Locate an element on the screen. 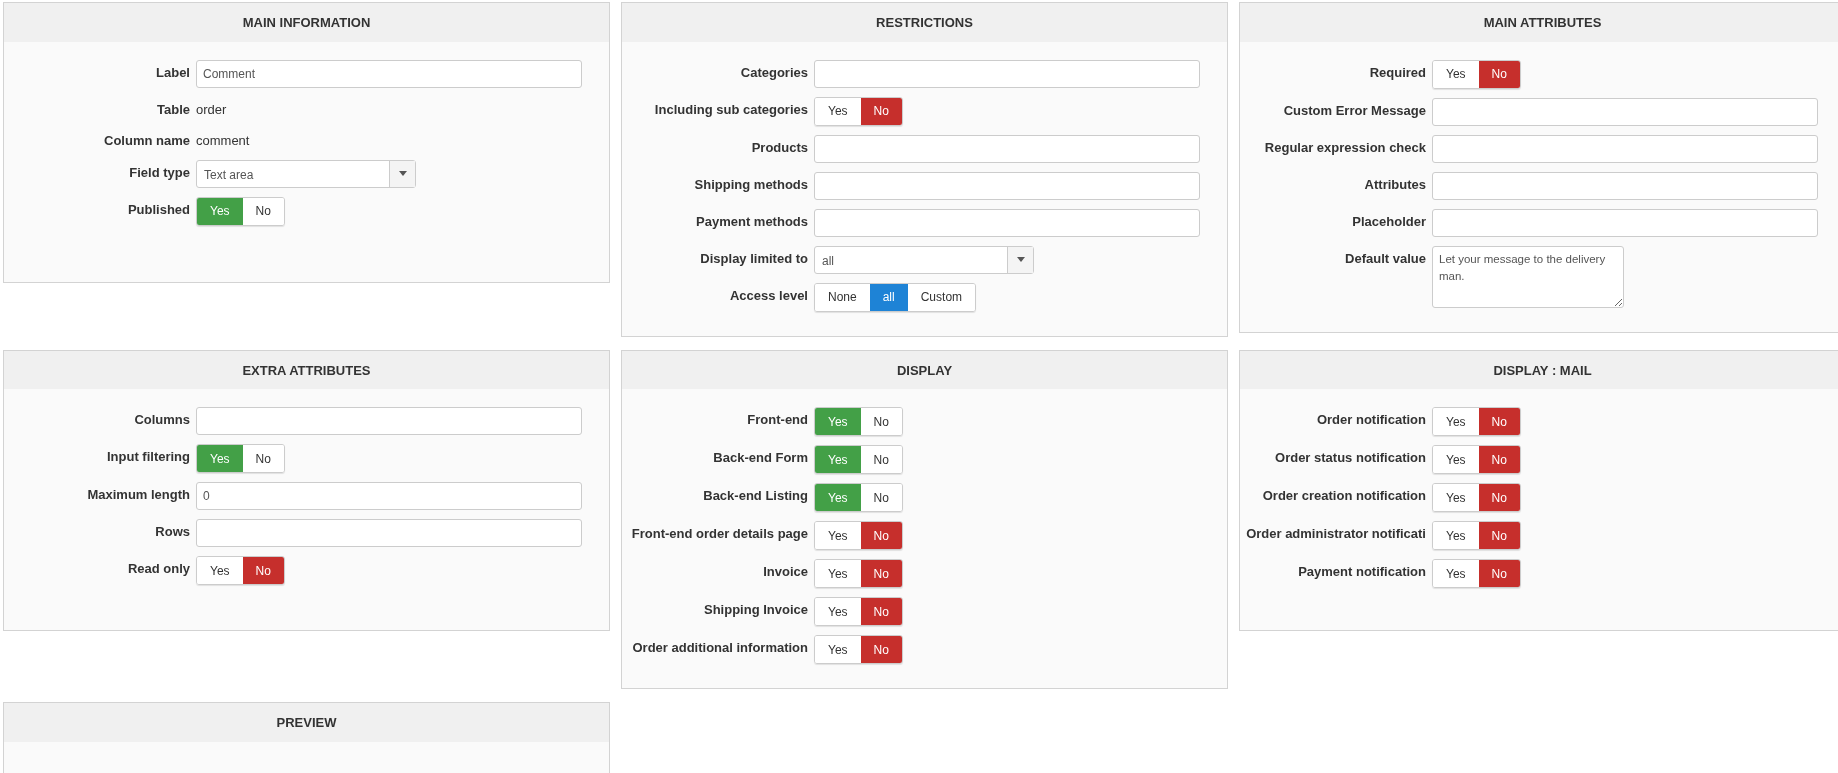 The image size is (1838, 773). field-label: Including sub categories is located at coordinates (731, 109).